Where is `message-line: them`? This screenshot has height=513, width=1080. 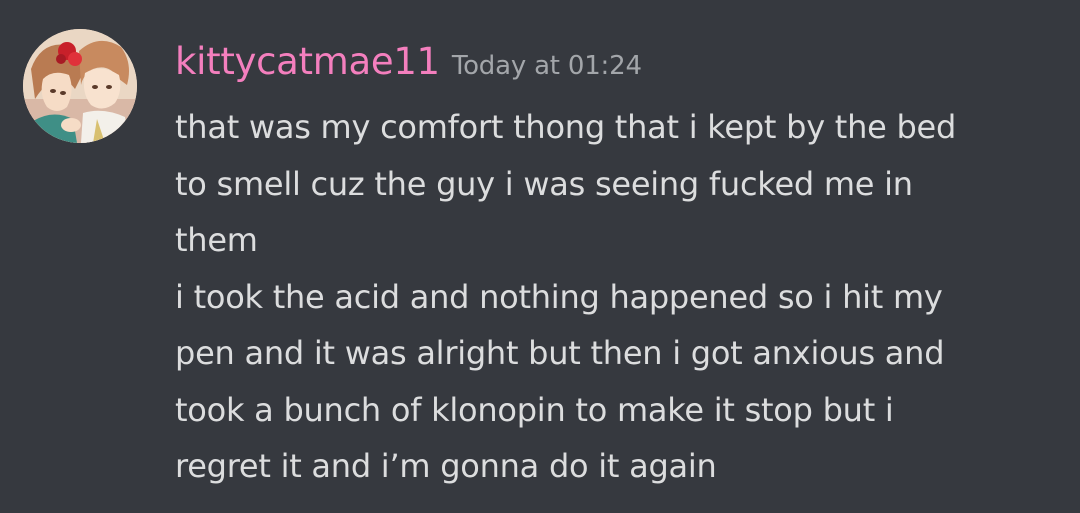
message-line: them is located at coordinates (216, 240).